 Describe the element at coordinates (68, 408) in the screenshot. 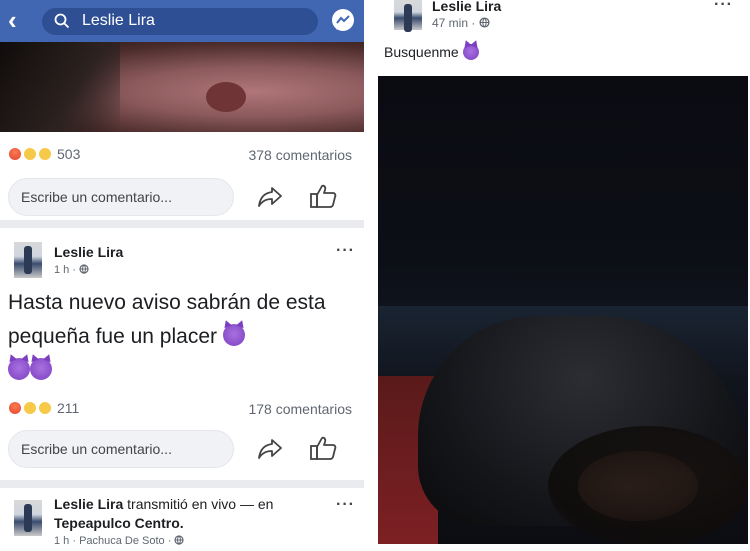

I see `reactions-count: 211` at that location.